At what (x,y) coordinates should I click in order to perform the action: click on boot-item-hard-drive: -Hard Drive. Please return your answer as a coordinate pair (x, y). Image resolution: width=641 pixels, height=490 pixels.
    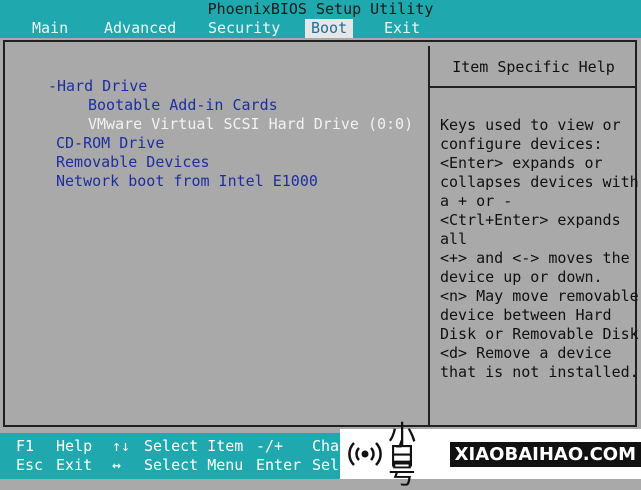
    Looking at the image, I should click on (97, 86).